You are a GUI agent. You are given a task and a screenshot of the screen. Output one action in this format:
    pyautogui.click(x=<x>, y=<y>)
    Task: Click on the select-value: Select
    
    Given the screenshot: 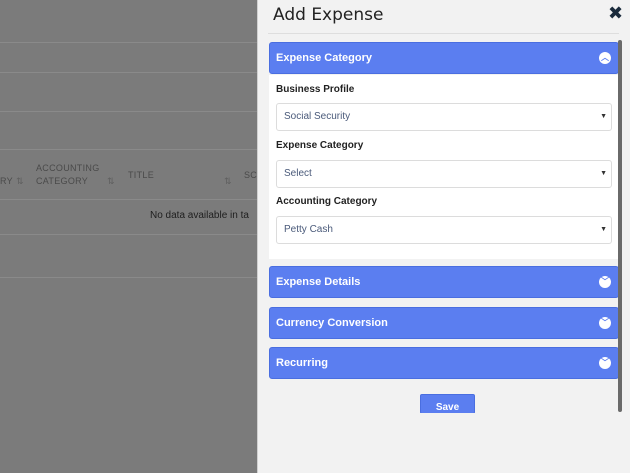 What is the action you would take?
    pyautogui.click(x=298, y=173)
    